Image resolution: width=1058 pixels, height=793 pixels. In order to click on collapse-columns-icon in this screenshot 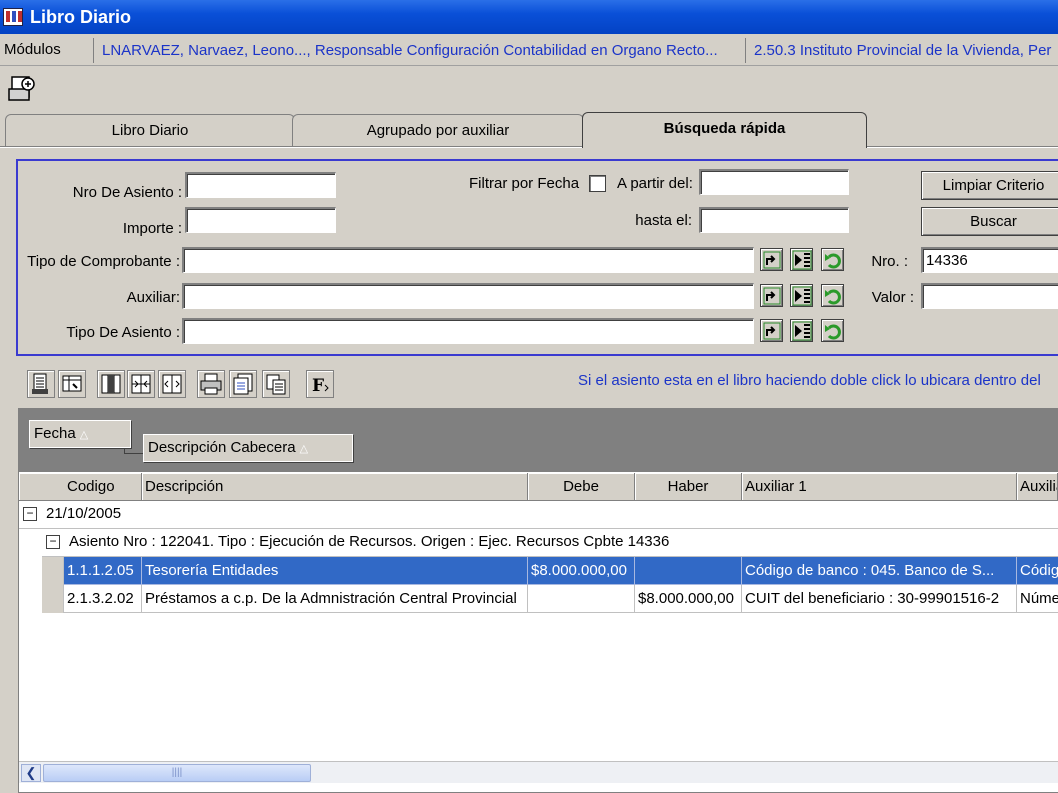, I will do `click(172, 384)`.